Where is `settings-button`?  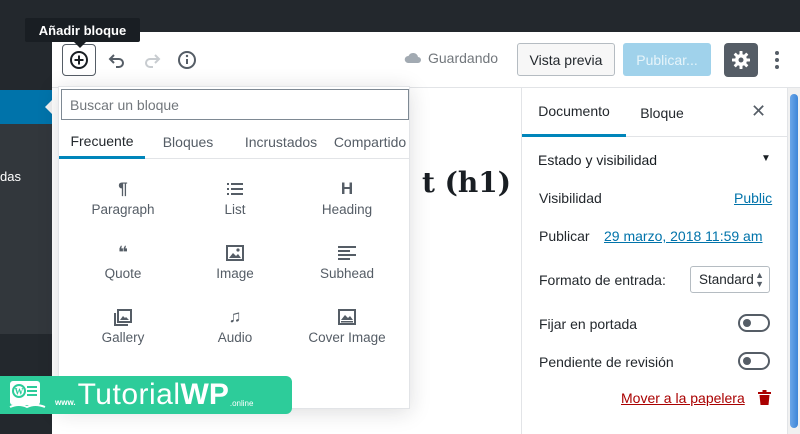
settings-button is located at coordinates (741, 60).